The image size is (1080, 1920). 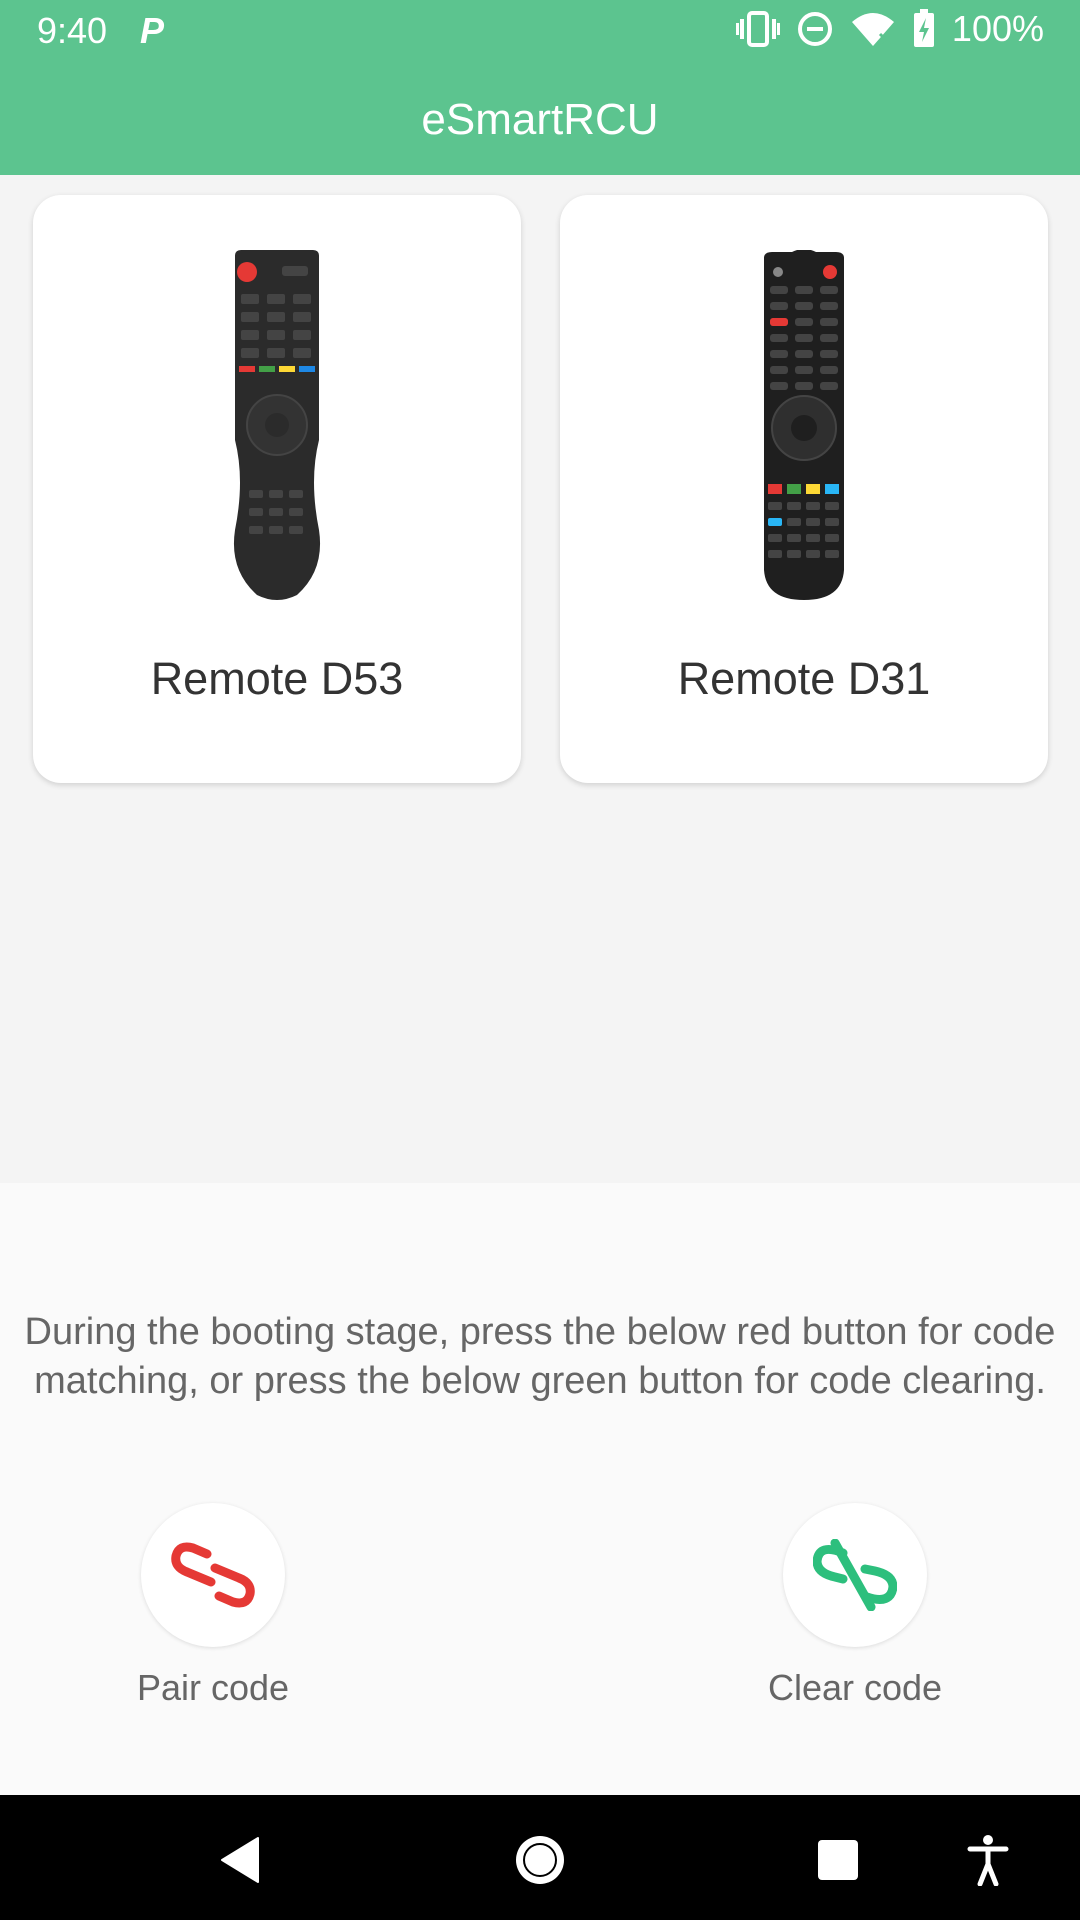 I want to click on status-icons: 100%, so click(x=889, y=29).